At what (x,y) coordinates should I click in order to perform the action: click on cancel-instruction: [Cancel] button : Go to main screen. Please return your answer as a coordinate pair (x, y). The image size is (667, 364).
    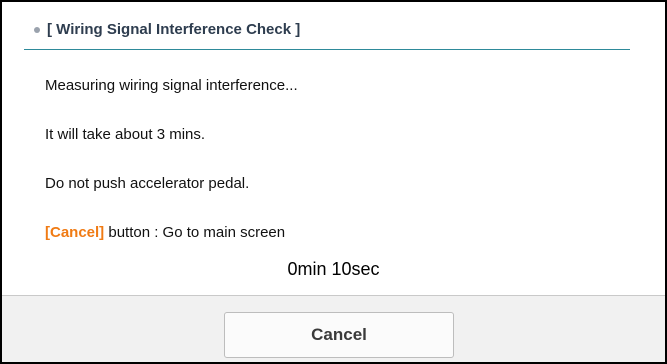
    Looking at the image, I should click on (165, 232).